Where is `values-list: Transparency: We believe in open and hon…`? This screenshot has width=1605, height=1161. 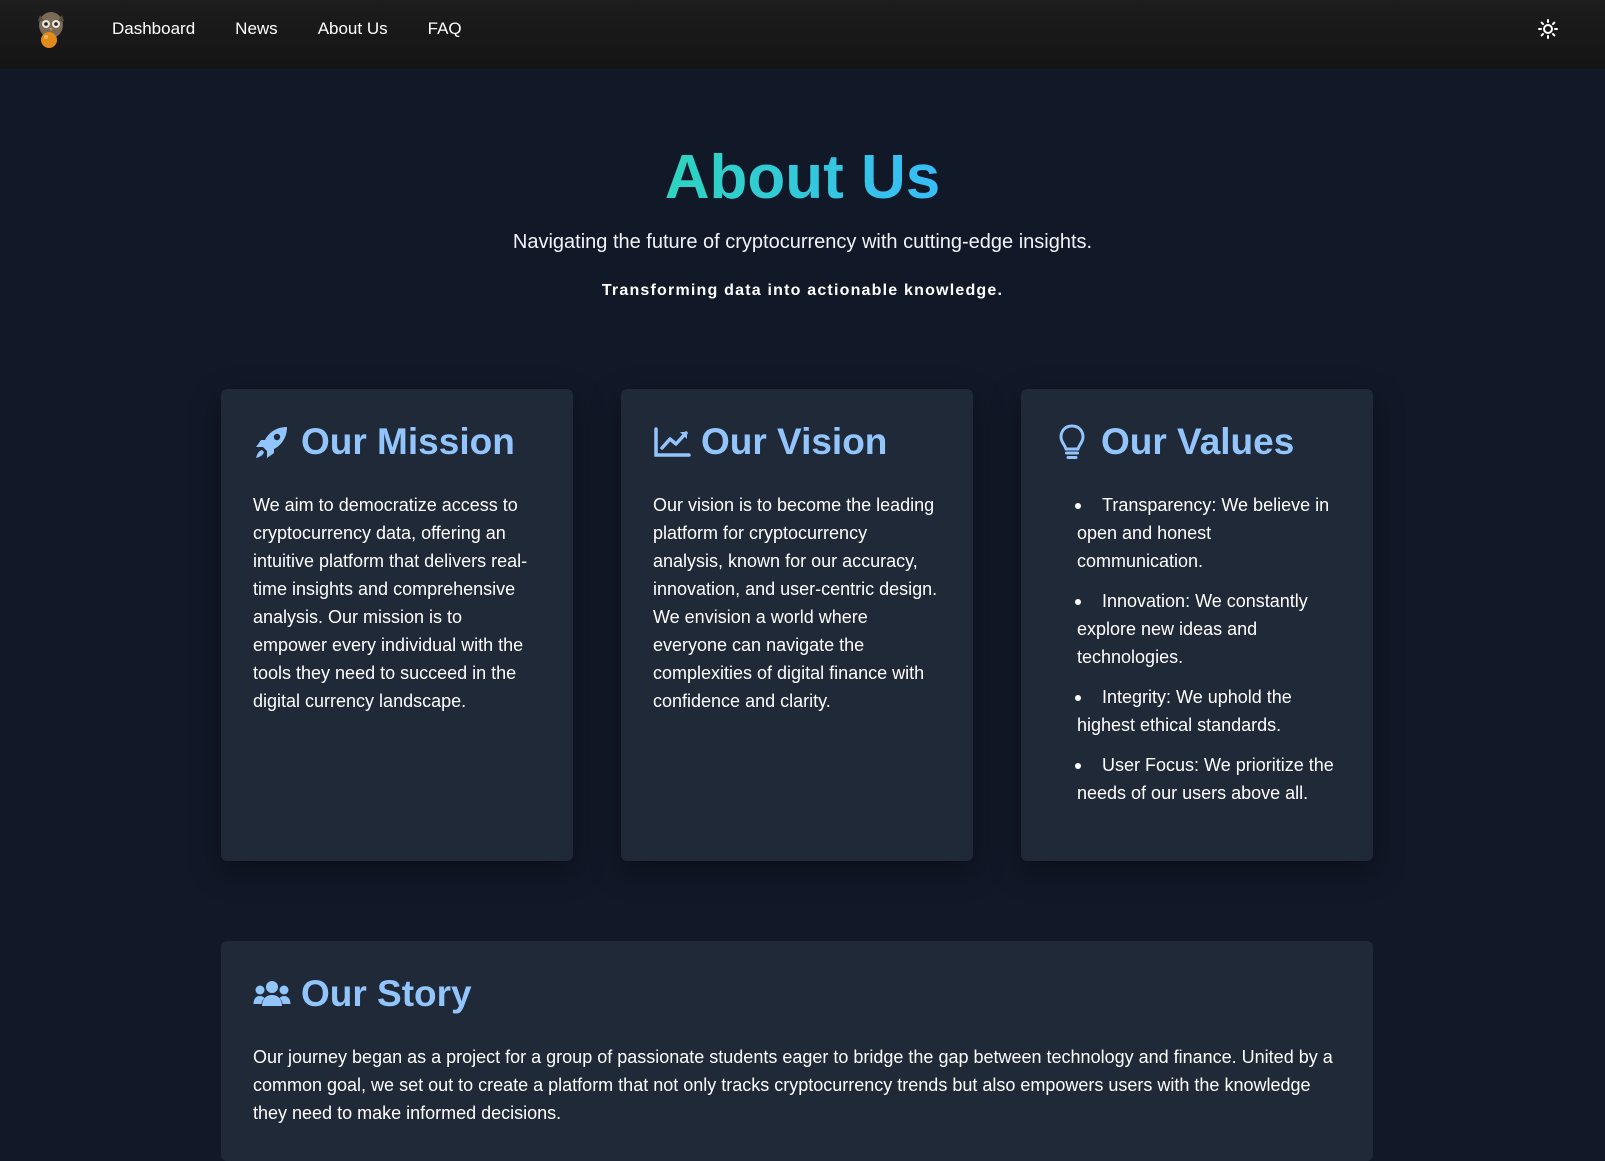 values-list: Transparency: We believe in open and hon… is located at coordinates (1197, 649).